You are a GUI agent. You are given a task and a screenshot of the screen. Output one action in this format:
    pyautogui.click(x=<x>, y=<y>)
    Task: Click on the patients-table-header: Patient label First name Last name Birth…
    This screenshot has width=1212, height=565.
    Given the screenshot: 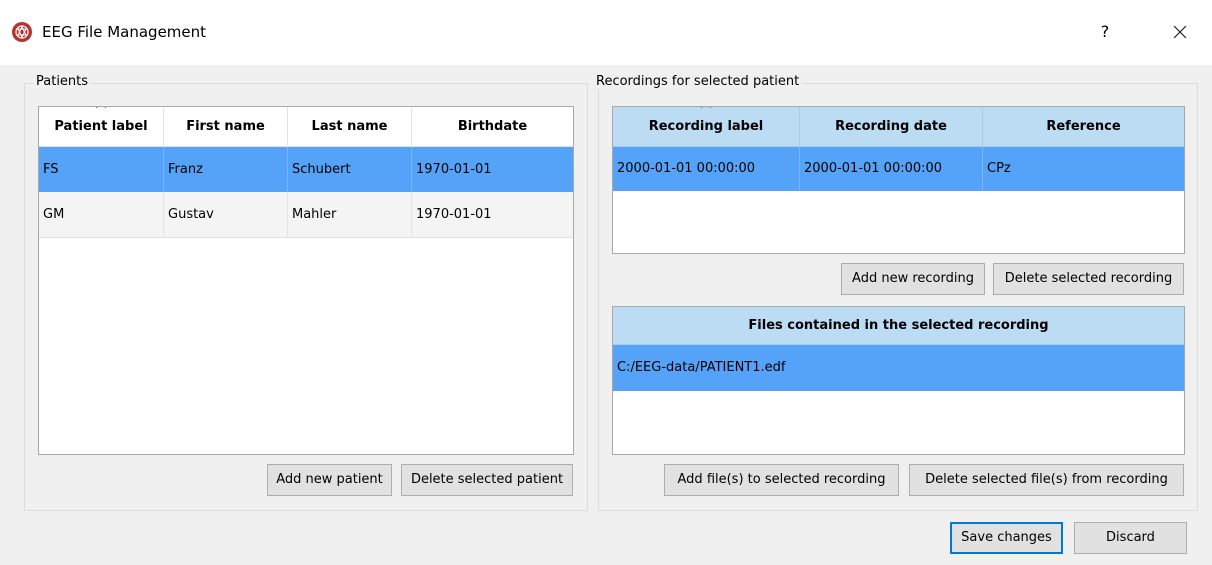 What is the action you would take?
    pyautogui.click(x=306, y=127)
    